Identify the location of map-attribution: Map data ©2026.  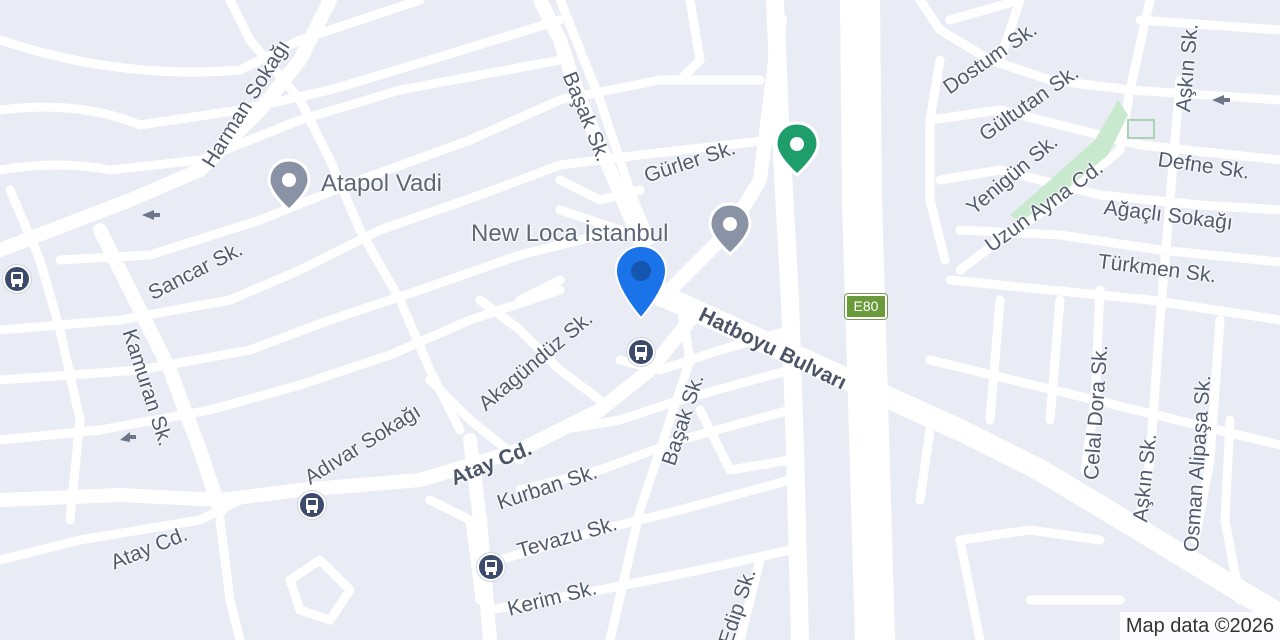
(1199, 626).